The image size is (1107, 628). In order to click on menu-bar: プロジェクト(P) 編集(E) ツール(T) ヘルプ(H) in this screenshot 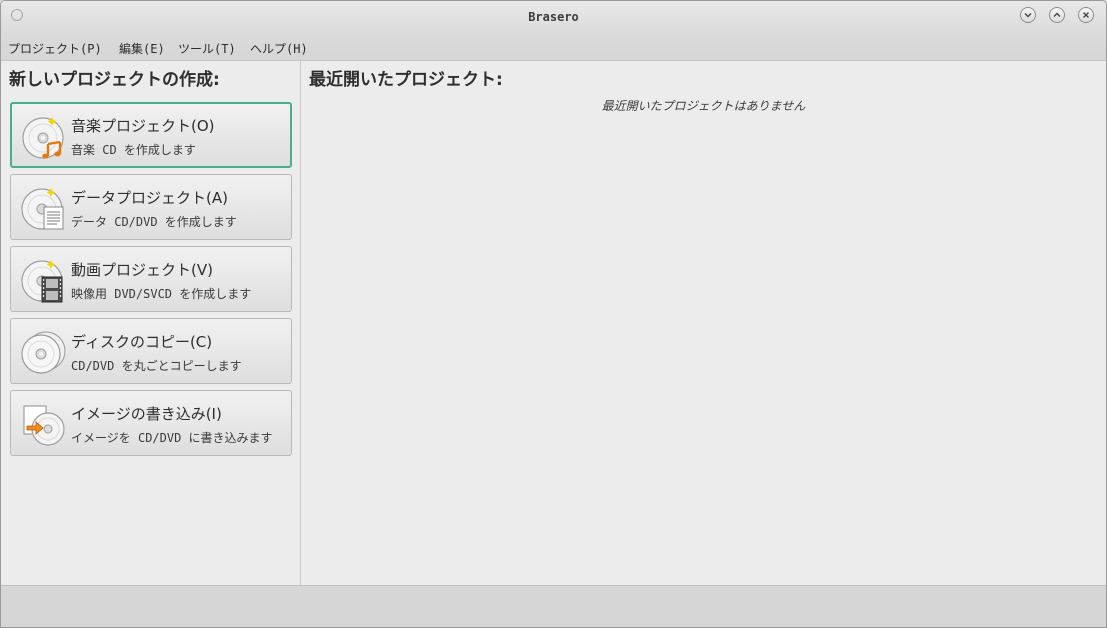, I will do `click(553, 48)`.